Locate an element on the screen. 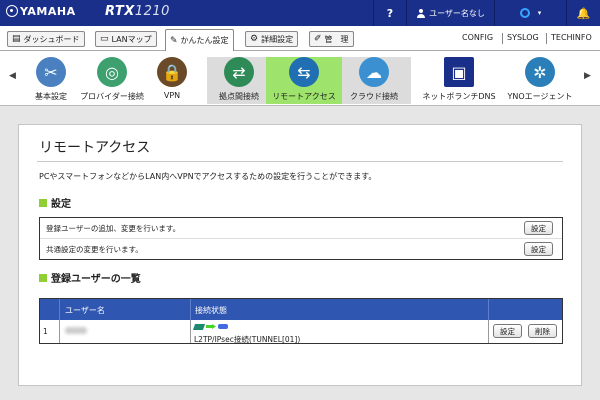  table-row: 1 L2TP/IPsec接続(TUNNEL[01]) 設定 削除 is located at coordinates (301, 332).